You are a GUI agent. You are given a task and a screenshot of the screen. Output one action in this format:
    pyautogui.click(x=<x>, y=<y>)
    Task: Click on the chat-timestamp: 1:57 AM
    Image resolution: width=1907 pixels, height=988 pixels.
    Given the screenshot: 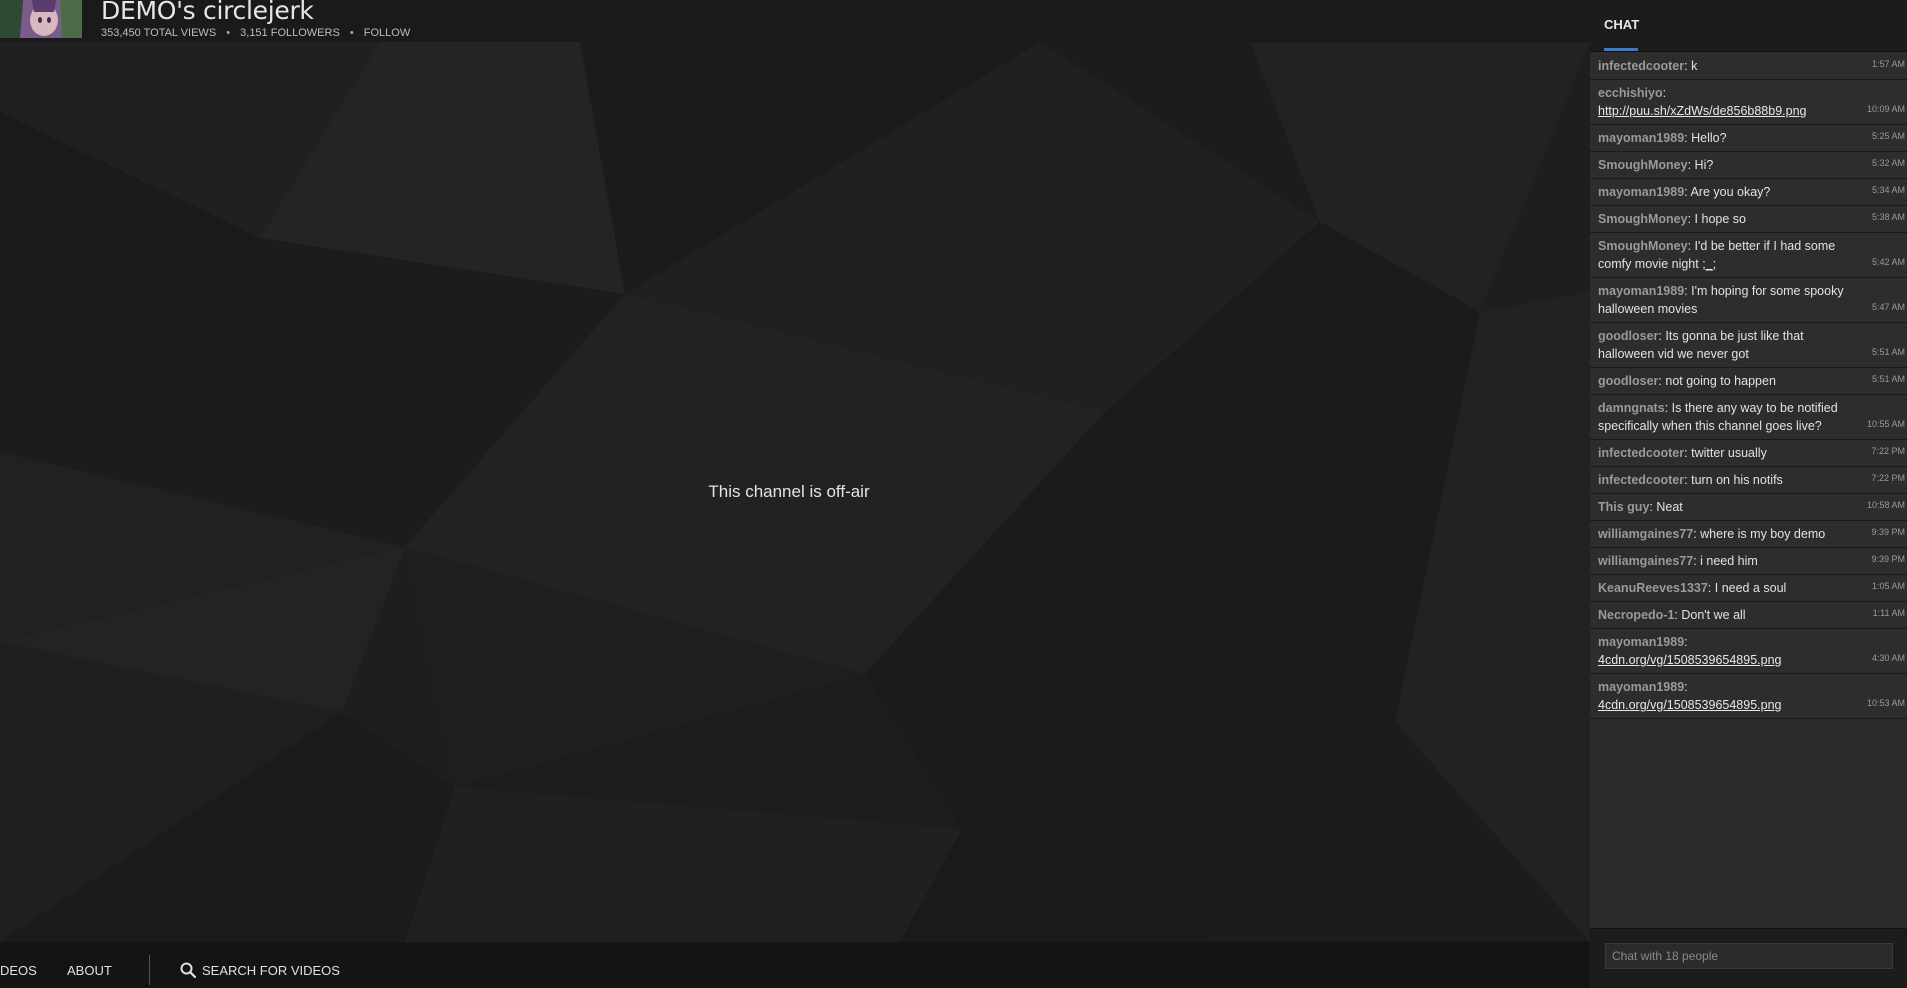 What is the action you would take?
    pyautogui.click(x=1888, y=64)
    